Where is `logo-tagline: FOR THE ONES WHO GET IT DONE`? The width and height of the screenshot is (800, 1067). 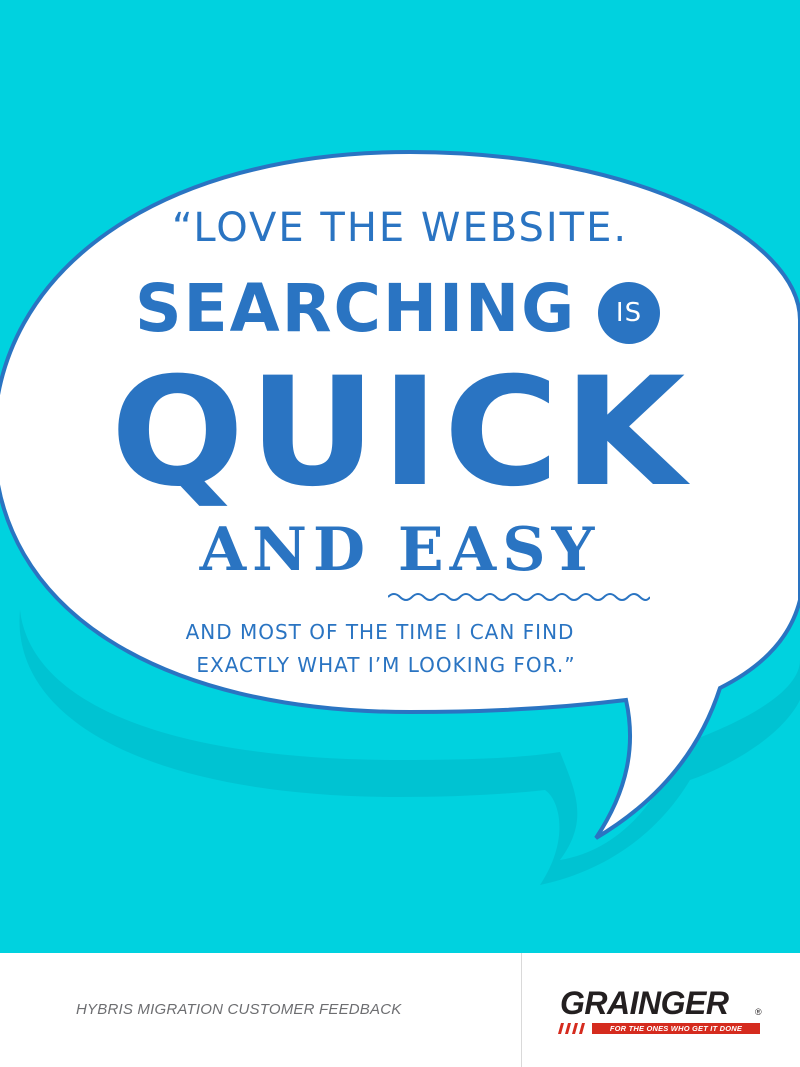 logo-tagline: FOR THE ONES WHO GET IT DONE is located at coordinates (676, 1028).